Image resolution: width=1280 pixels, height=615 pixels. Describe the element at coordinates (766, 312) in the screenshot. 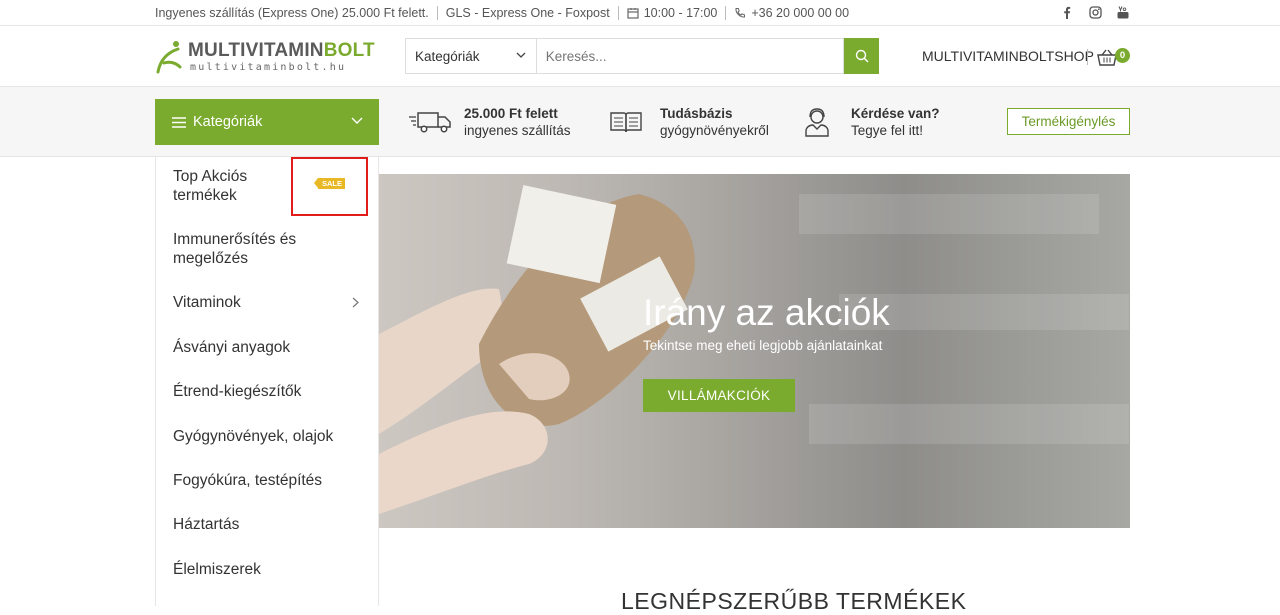

I see `hero-title: Irány az akciók` at that location.